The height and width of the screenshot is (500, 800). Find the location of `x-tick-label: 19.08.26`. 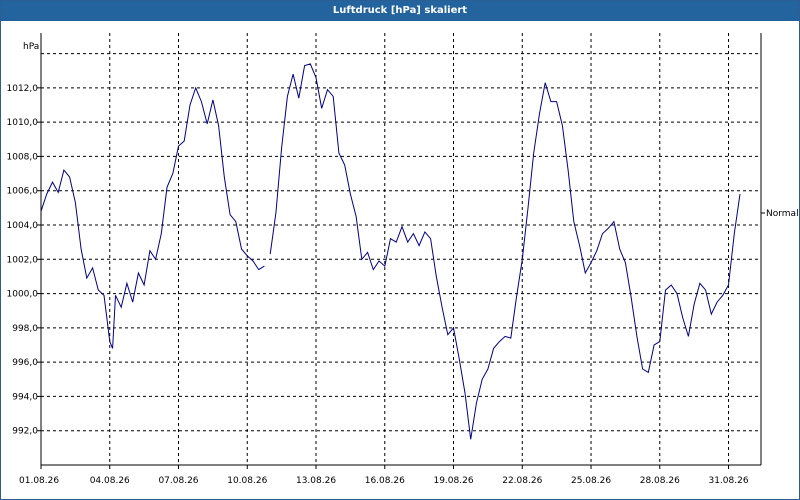

x-tick-label: 19.08.26 is located at coordinates (453, 481).